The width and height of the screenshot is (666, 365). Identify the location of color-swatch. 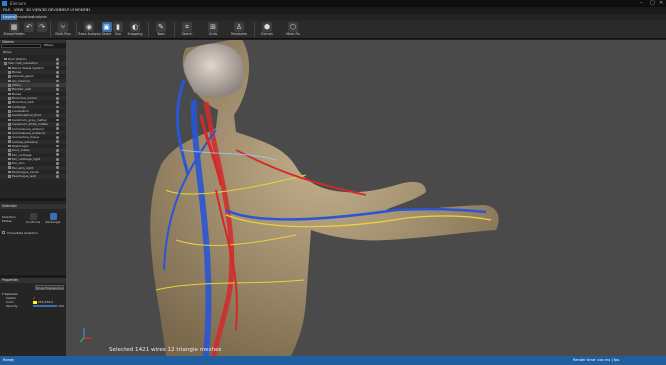
(35, 302).